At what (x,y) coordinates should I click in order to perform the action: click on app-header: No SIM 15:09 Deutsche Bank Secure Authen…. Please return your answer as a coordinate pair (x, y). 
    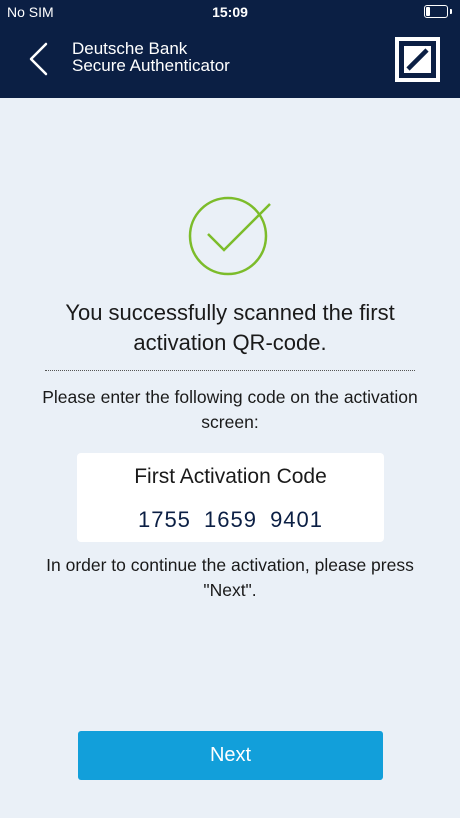
    Looking at the image, I should click on (230, 49).